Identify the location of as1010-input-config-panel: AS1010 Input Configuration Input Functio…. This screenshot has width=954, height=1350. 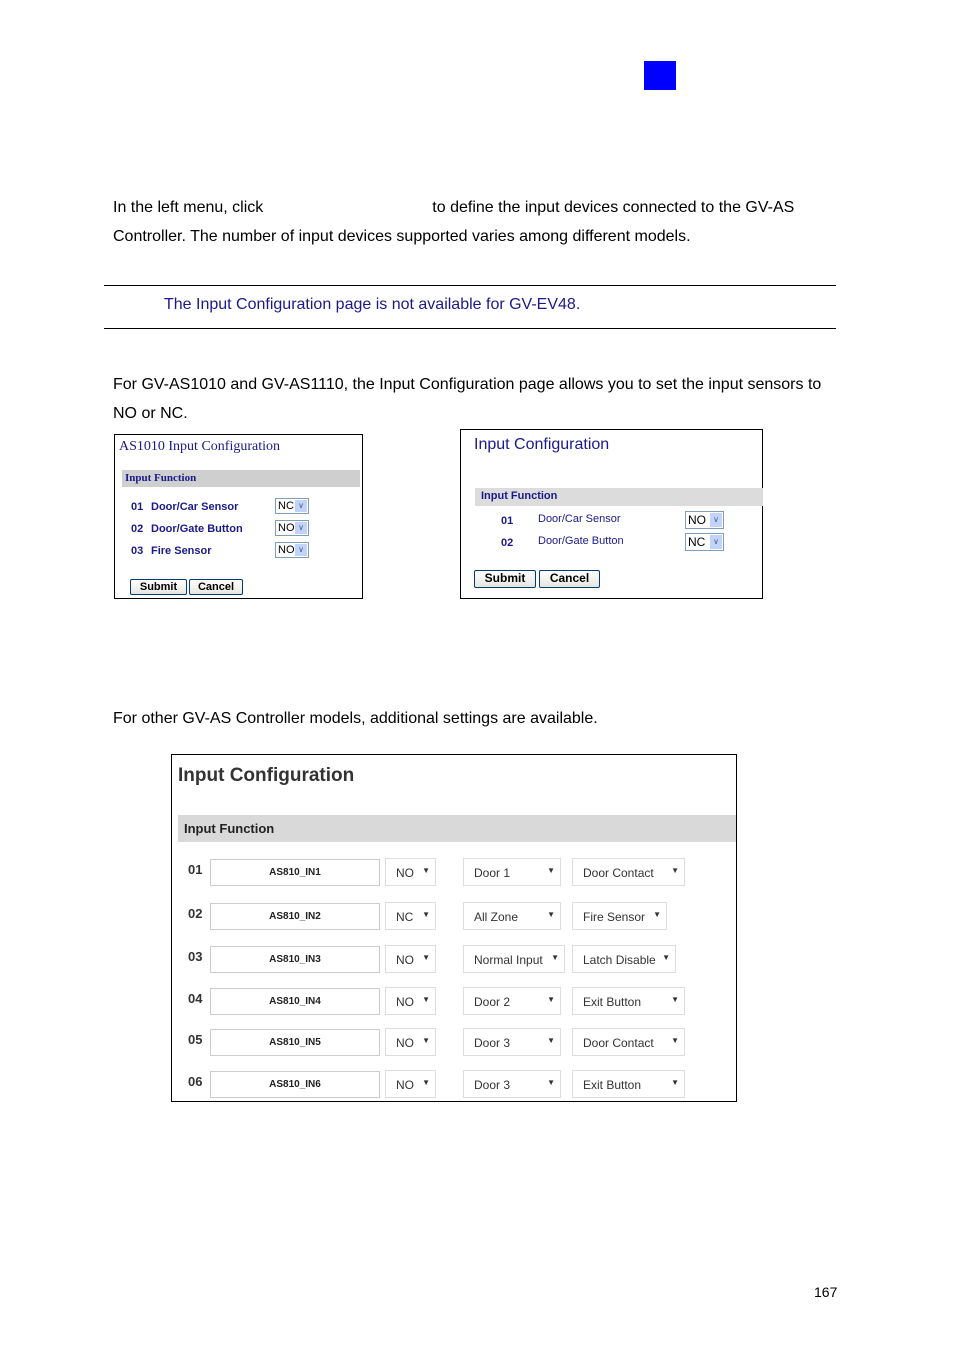
(238, 516).